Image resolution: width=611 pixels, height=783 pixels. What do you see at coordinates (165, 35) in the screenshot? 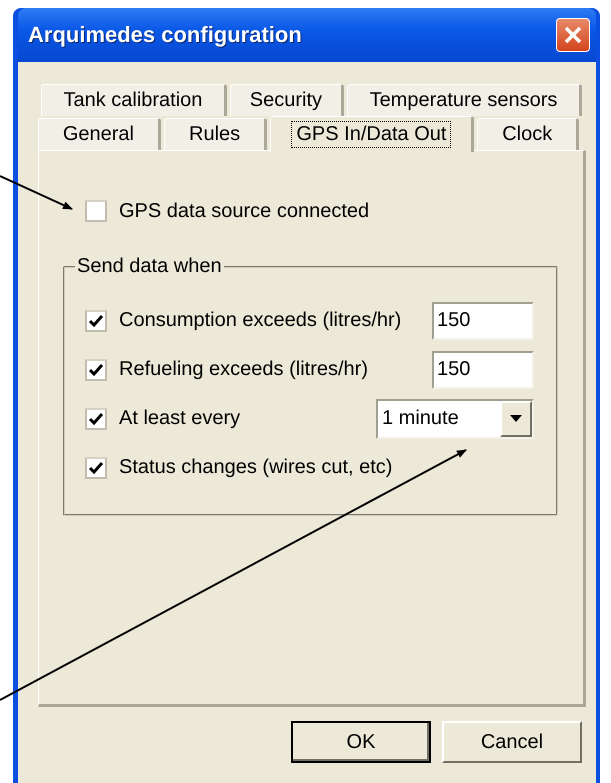
I see `window-title: Arquimedes configuration` at bounding box center [165, 35].